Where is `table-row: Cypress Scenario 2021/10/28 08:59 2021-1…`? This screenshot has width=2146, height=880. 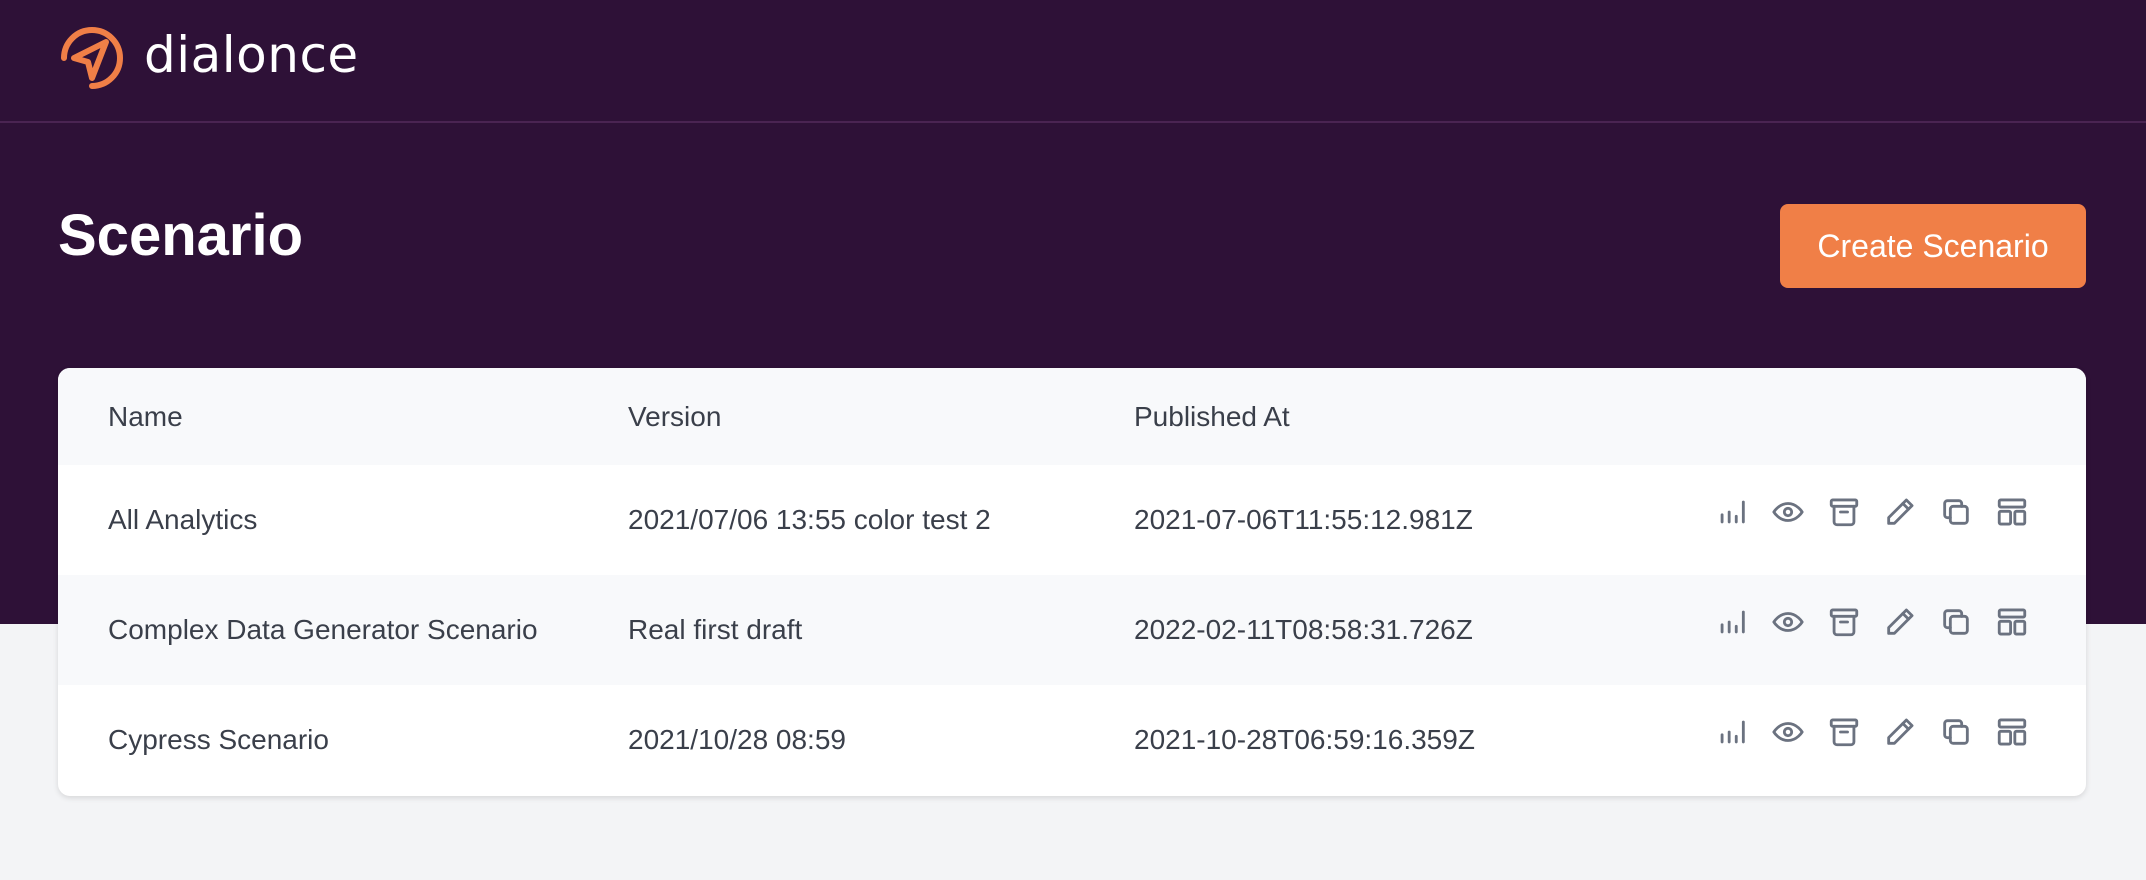 table-row: Cypress Scenario 2021/10/28 08:59 2021-1… is located at coordinates (1072, 740).